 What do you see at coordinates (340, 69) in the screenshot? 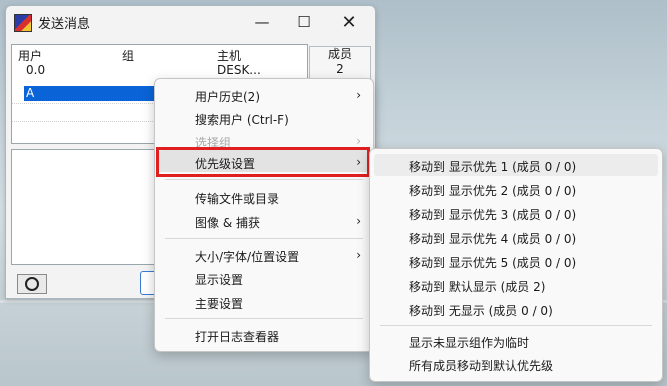
I see `member-count: 2` at bounding box center [340, 69].